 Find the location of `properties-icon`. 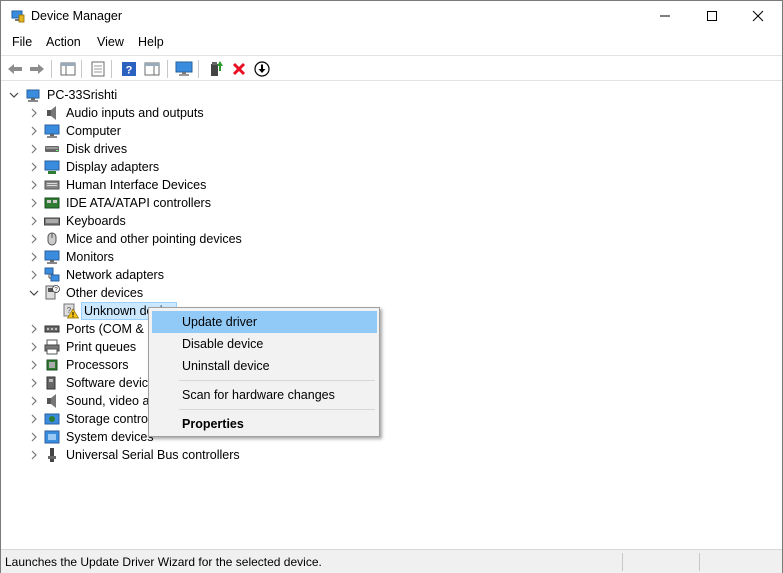

properties-icon is located at coordinates (98, 69).